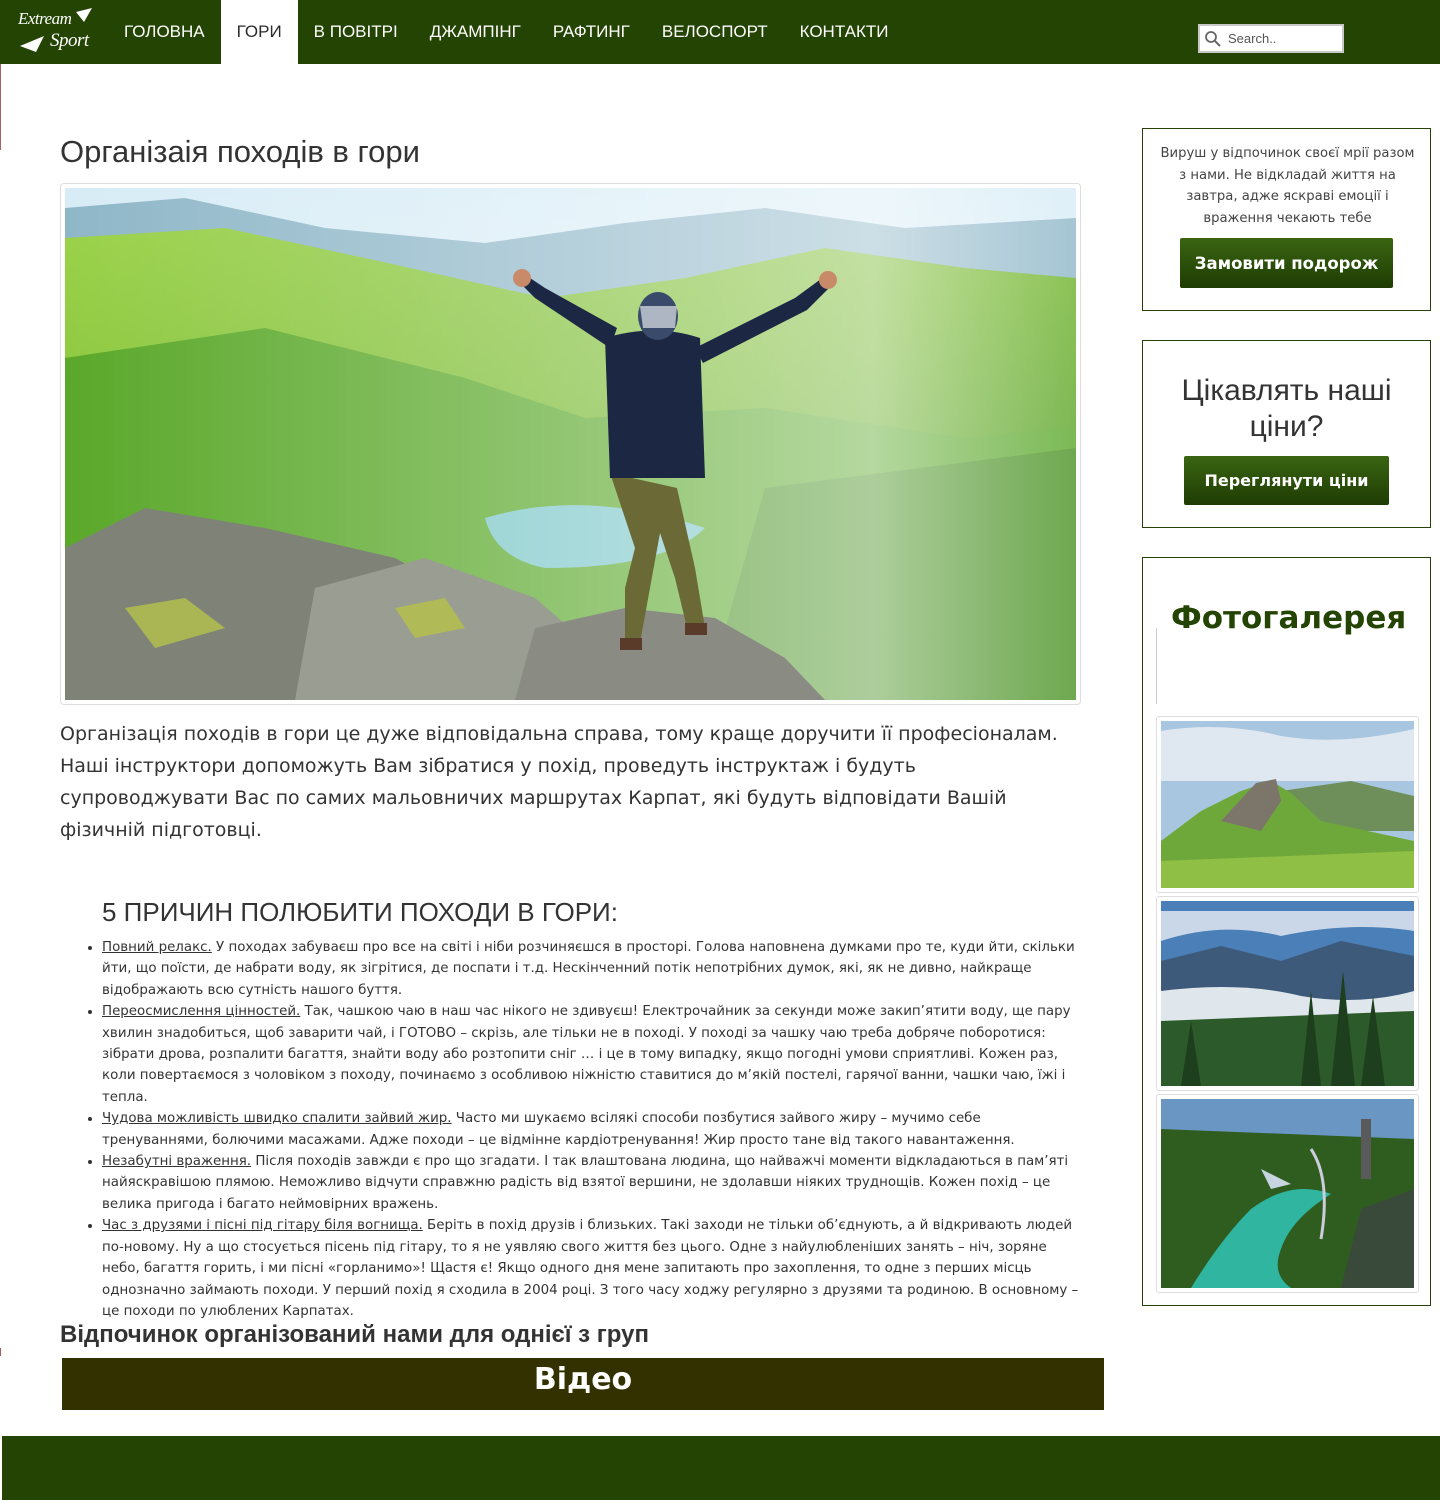 The height and width of the screenshot is (1500, 1440). Describe the element at coordinates (1286, 263) in the screenshot. I see `order-trip-button: Замовити подорож` at that location.